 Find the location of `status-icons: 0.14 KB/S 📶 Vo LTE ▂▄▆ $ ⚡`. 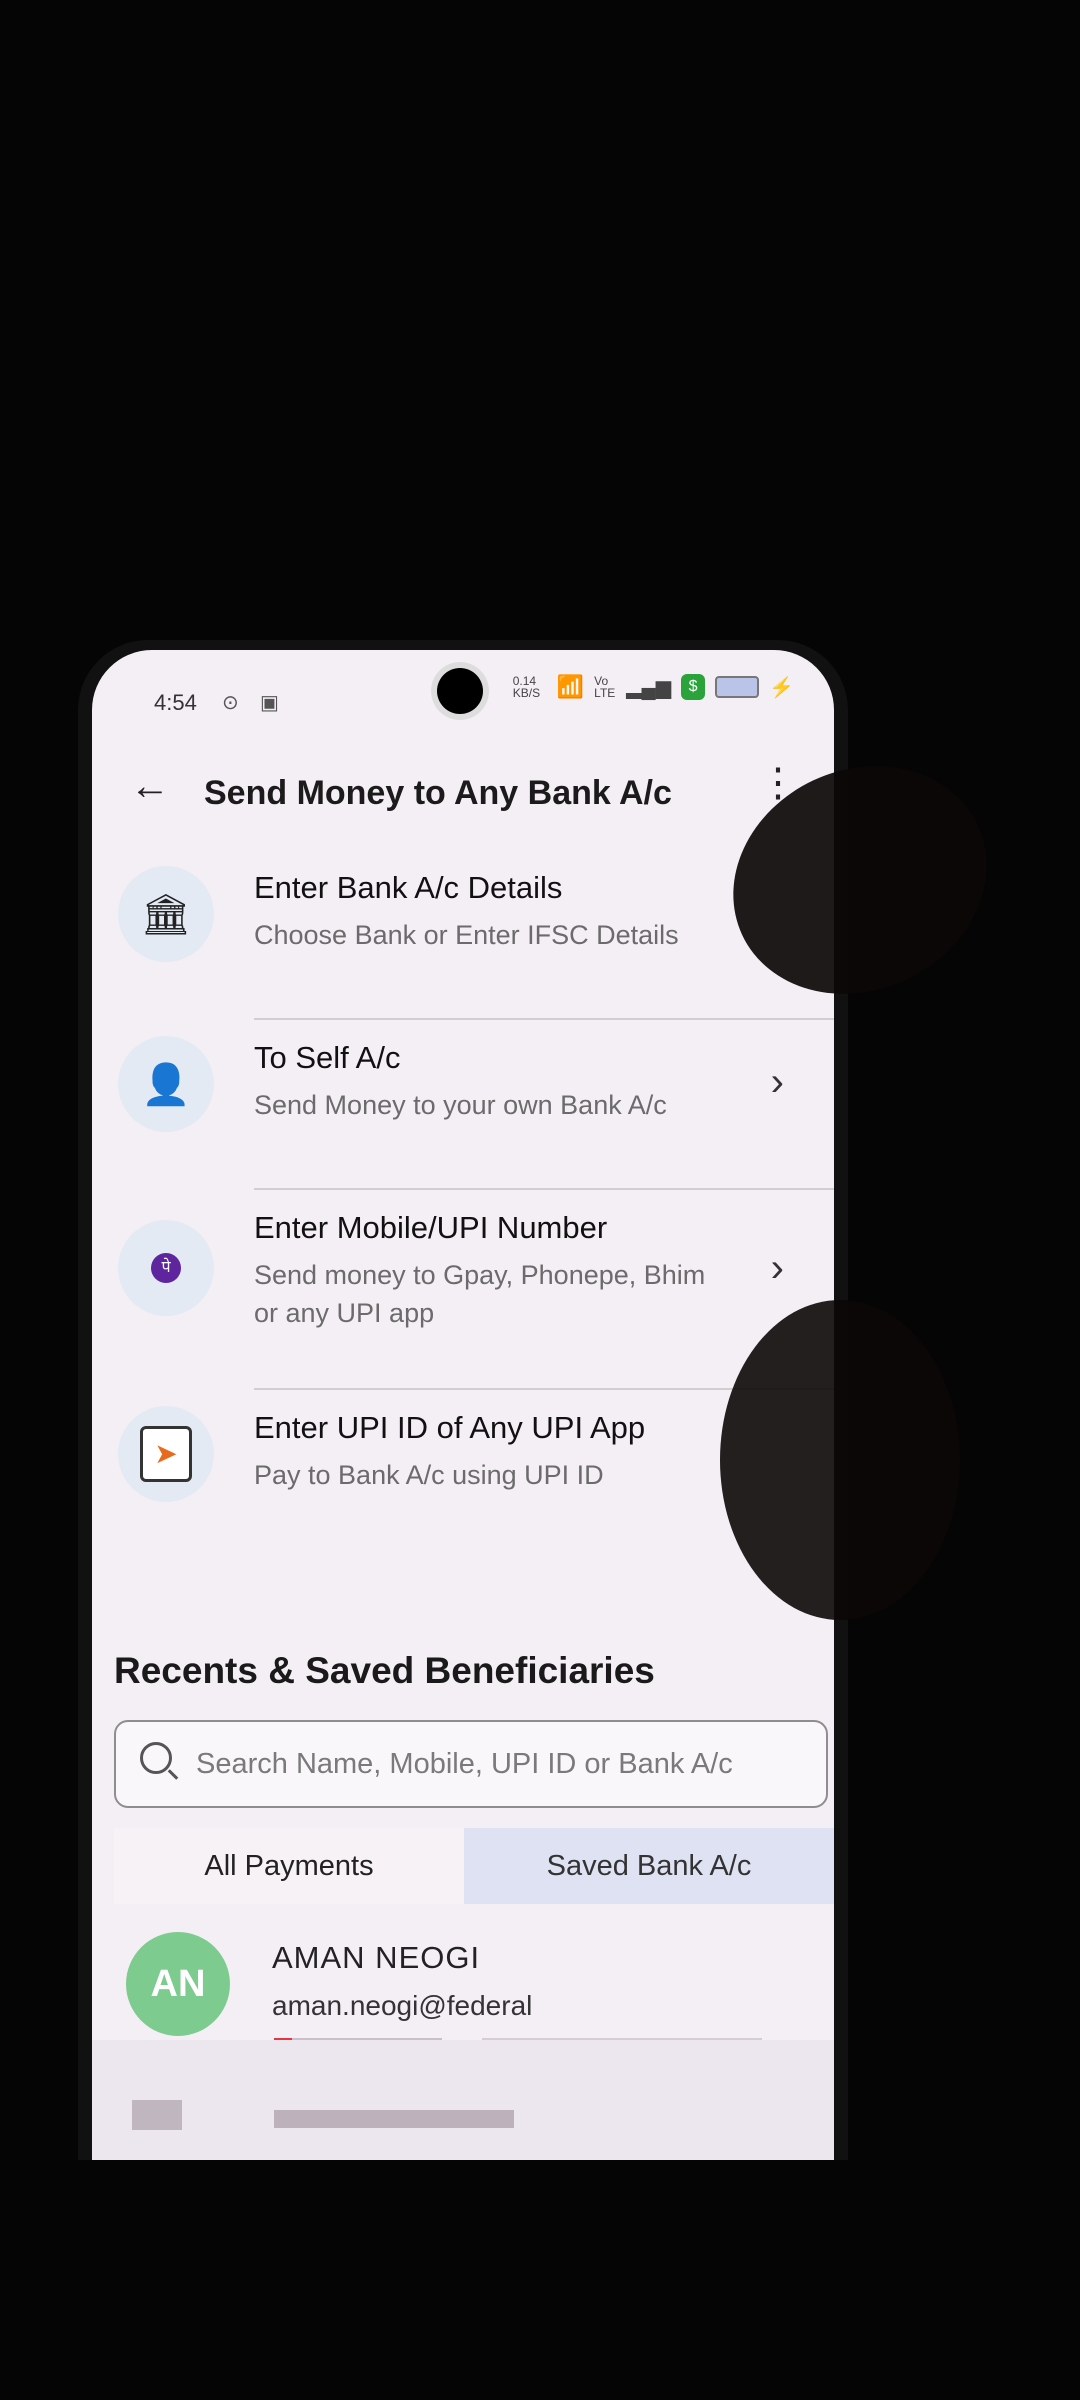

status-icons: 0.14 KB/S 📶 Vo LTE ▂▄▆ $ ⚡ is located at coordinates (653, 687).